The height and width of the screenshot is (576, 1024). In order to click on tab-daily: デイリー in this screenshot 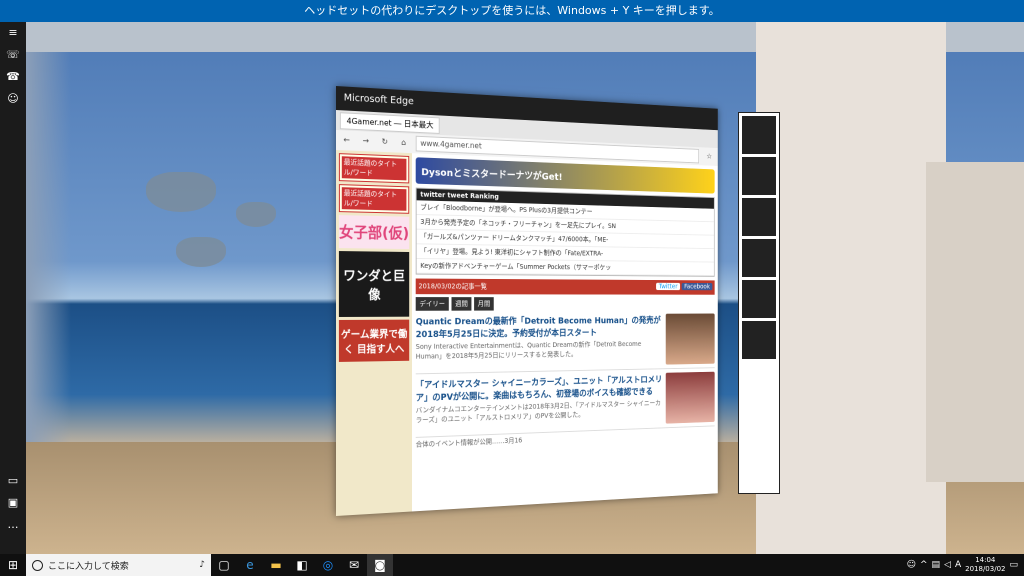, I will do `click(432, 304)`.